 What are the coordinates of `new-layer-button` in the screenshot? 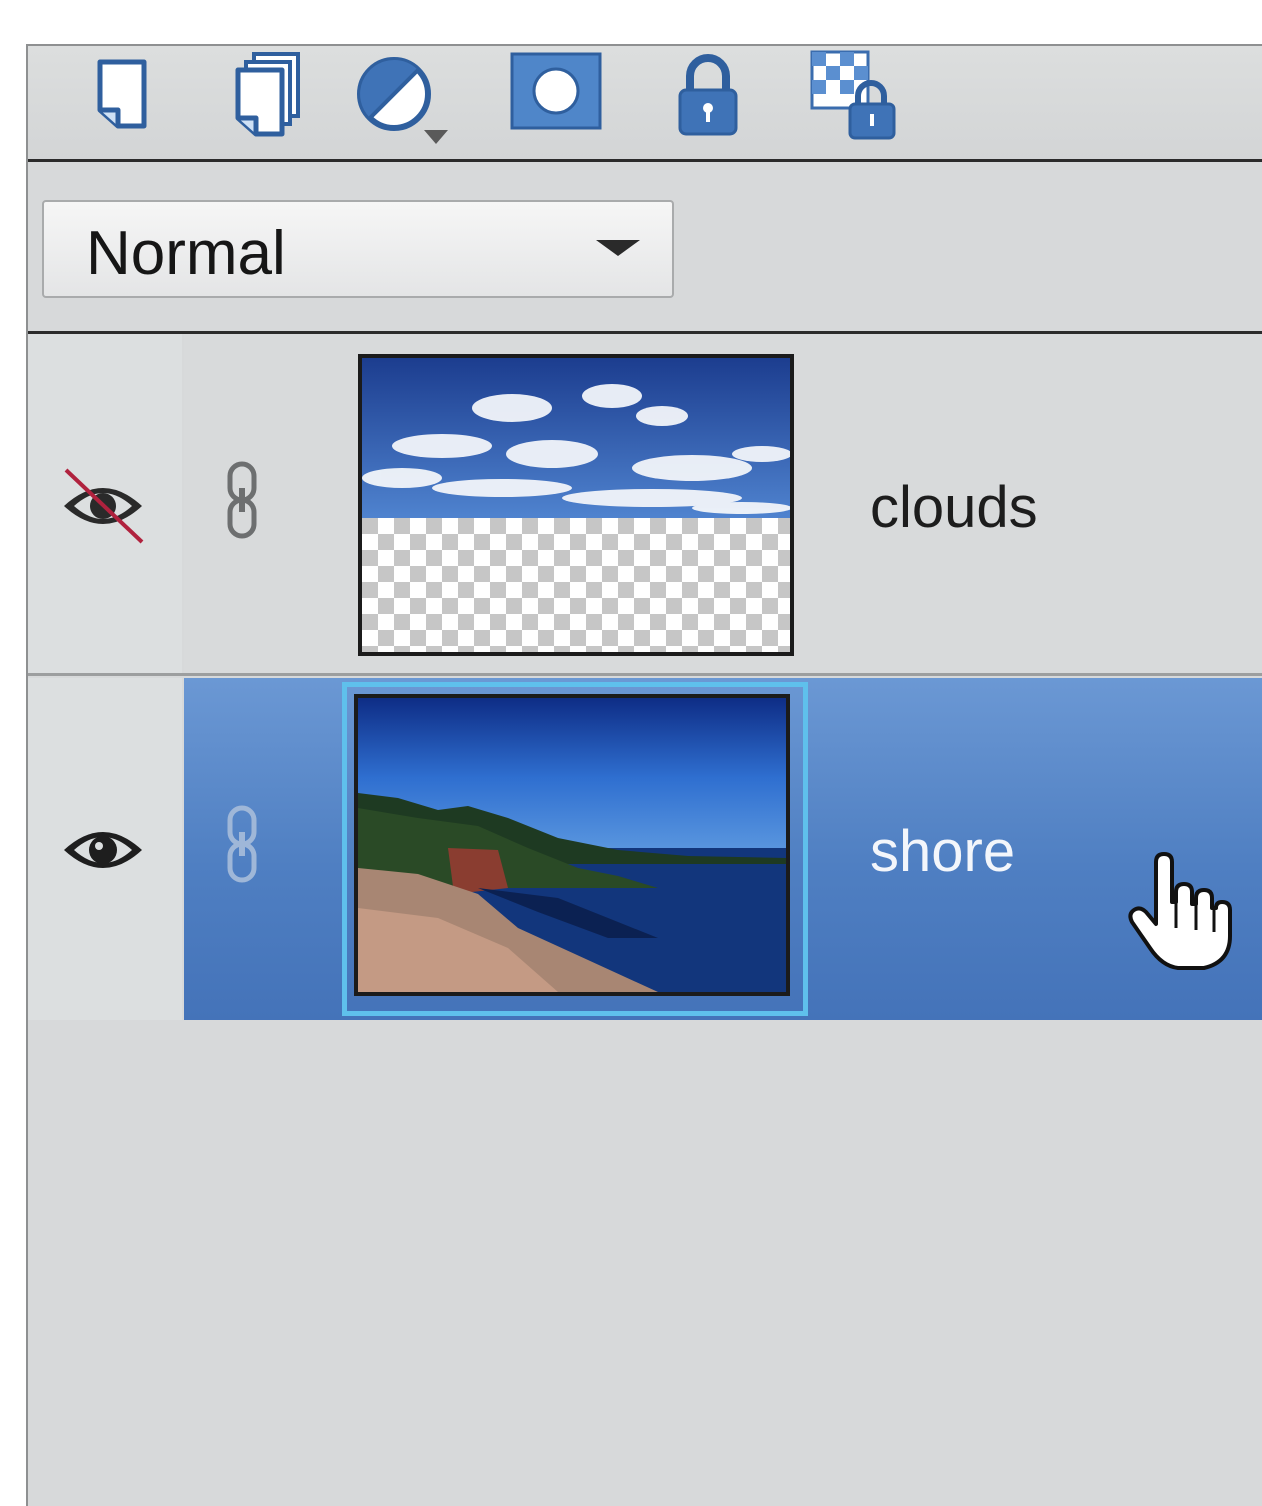 It's located at (116, 96).